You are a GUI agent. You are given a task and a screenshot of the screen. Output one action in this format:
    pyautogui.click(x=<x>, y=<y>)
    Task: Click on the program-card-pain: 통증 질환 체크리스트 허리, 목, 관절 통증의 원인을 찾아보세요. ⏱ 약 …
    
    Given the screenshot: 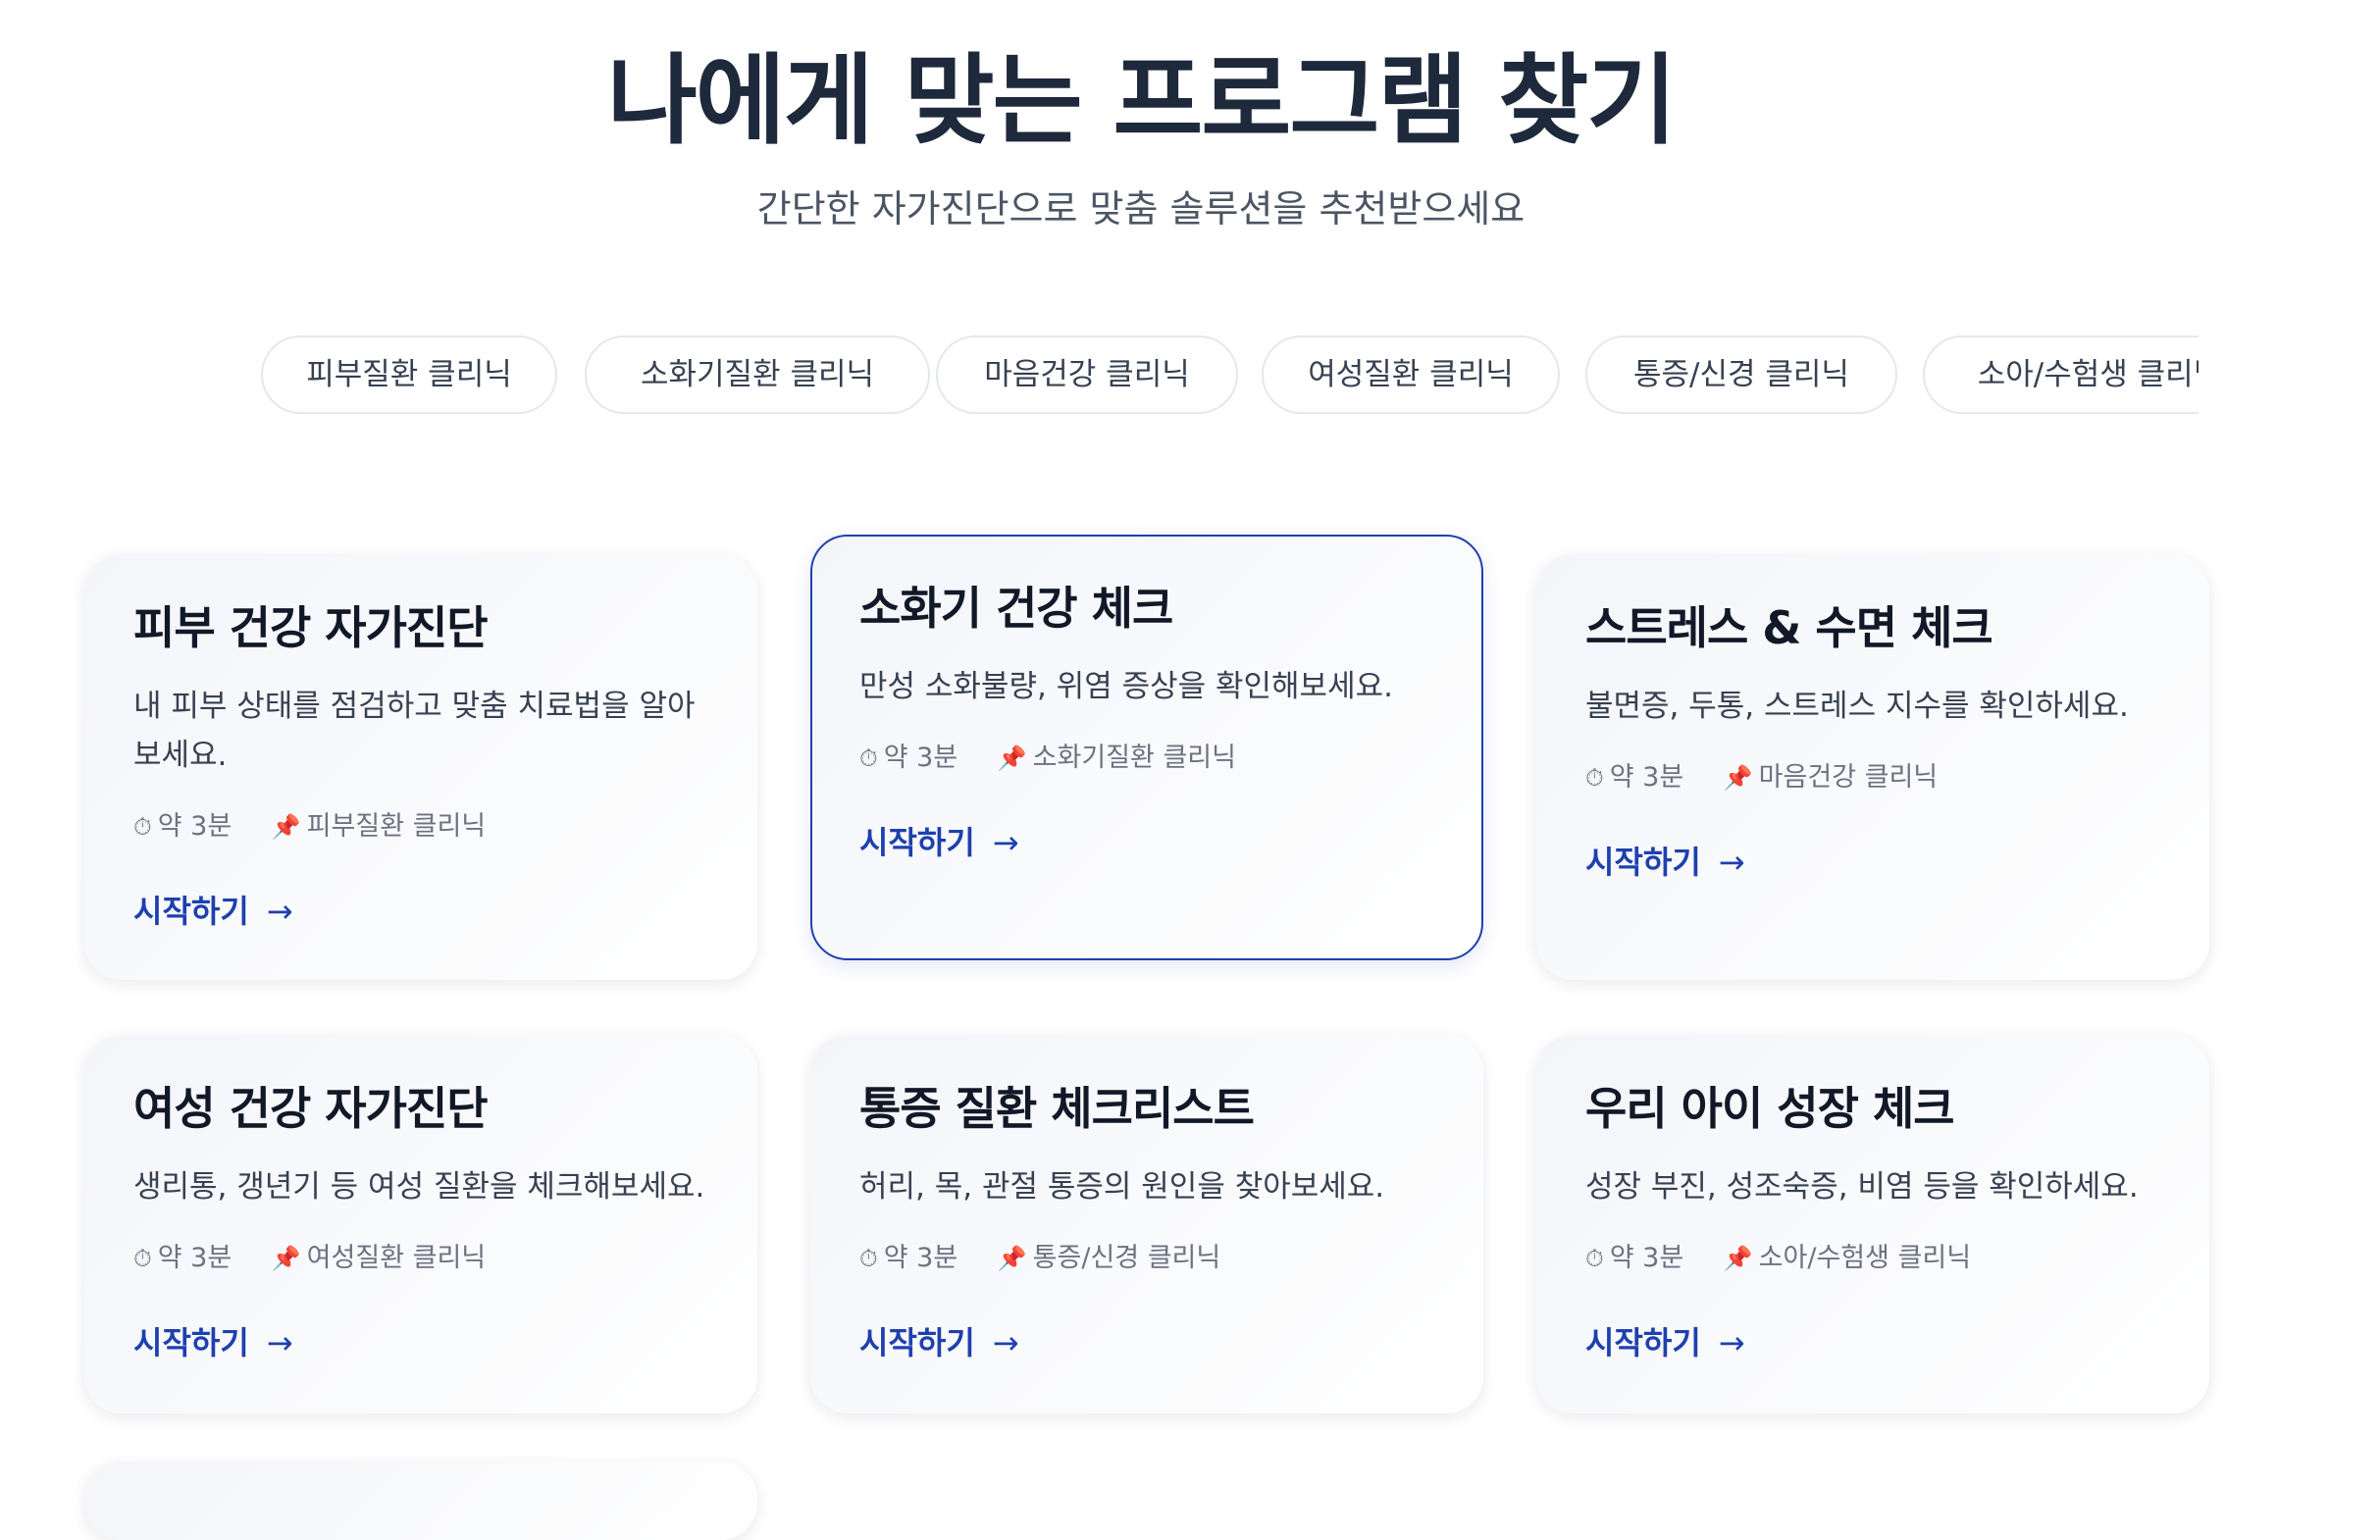 What is the action you would take?
    pyautogui.click(x=1146, y=1224)
    